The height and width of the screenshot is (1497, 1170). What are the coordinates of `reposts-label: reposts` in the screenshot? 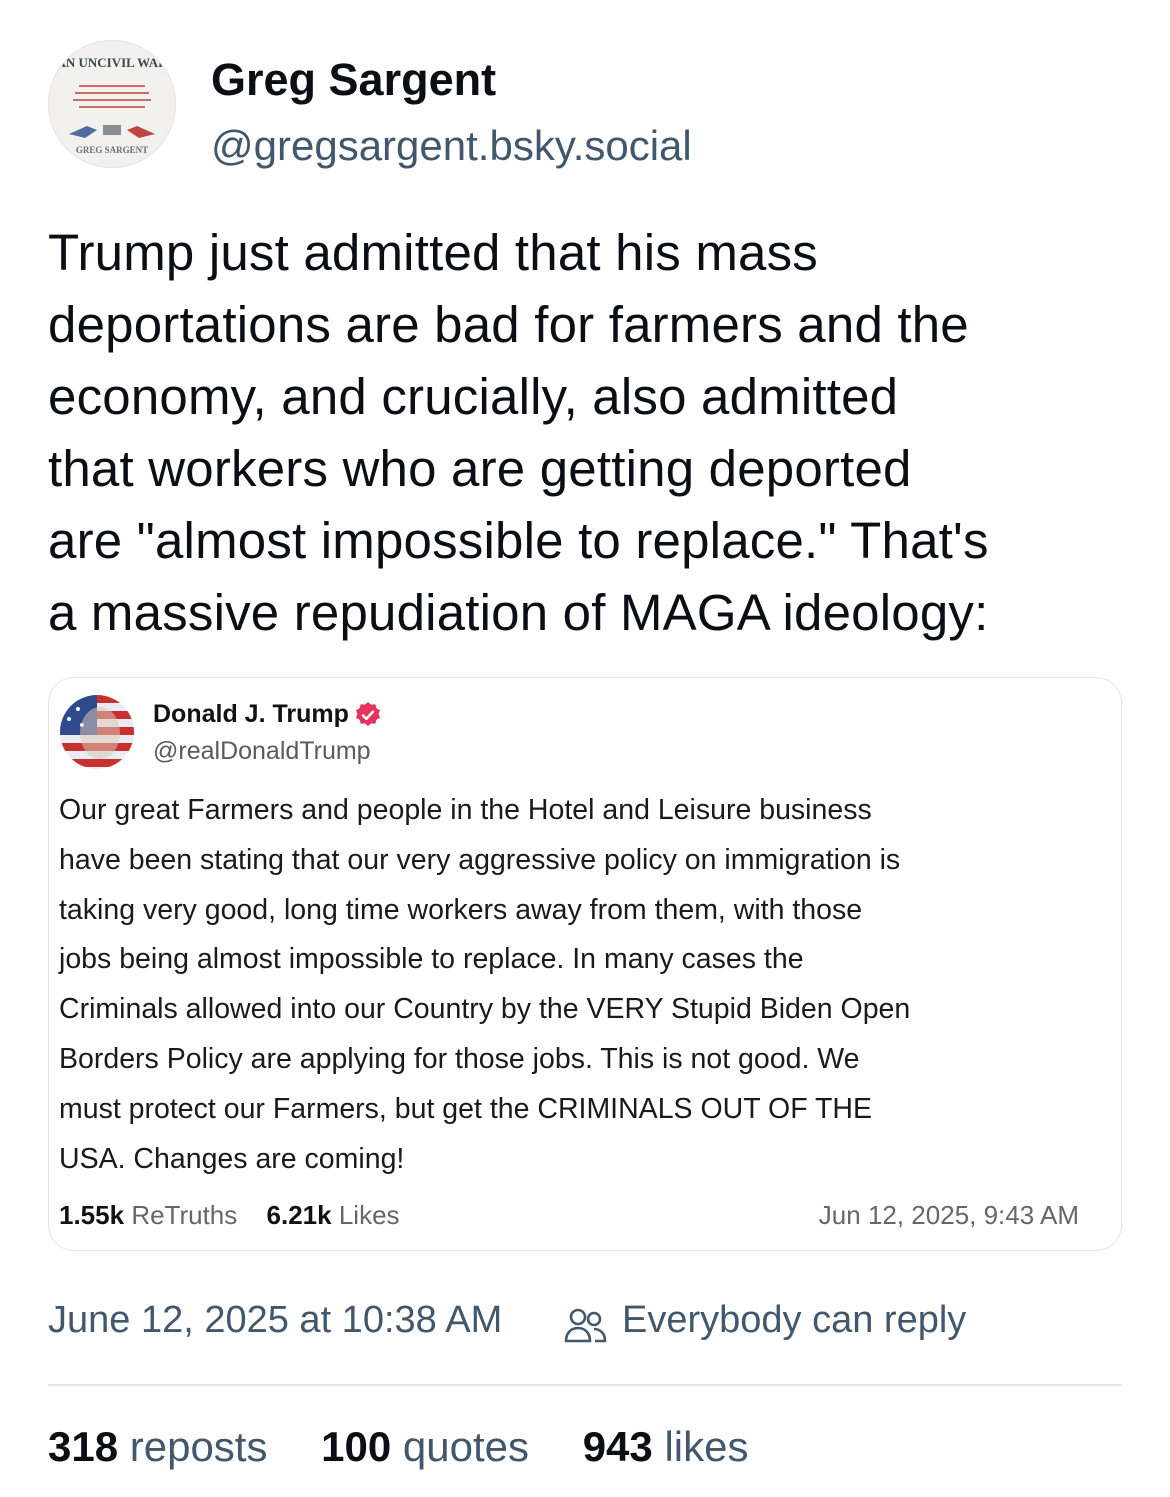 It's located at (198, 1446).